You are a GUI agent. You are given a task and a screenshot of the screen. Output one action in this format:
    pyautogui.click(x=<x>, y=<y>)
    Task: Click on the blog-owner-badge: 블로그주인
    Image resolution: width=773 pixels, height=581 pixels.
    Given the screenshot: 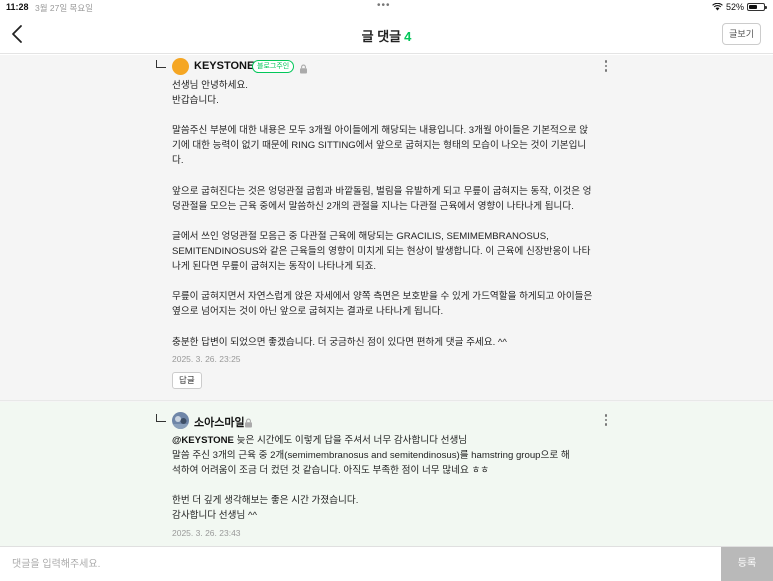 What is the action you would take?
    pyautogui.click(x=273, y=66)
    